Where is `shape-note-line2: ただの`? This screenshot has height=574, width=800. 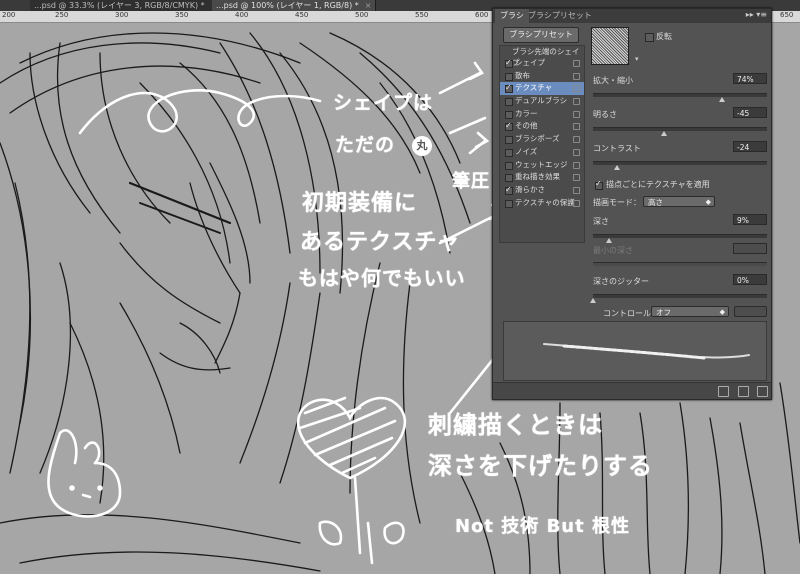
shape-note-line2: ただの is located at coordinates (365, 145).